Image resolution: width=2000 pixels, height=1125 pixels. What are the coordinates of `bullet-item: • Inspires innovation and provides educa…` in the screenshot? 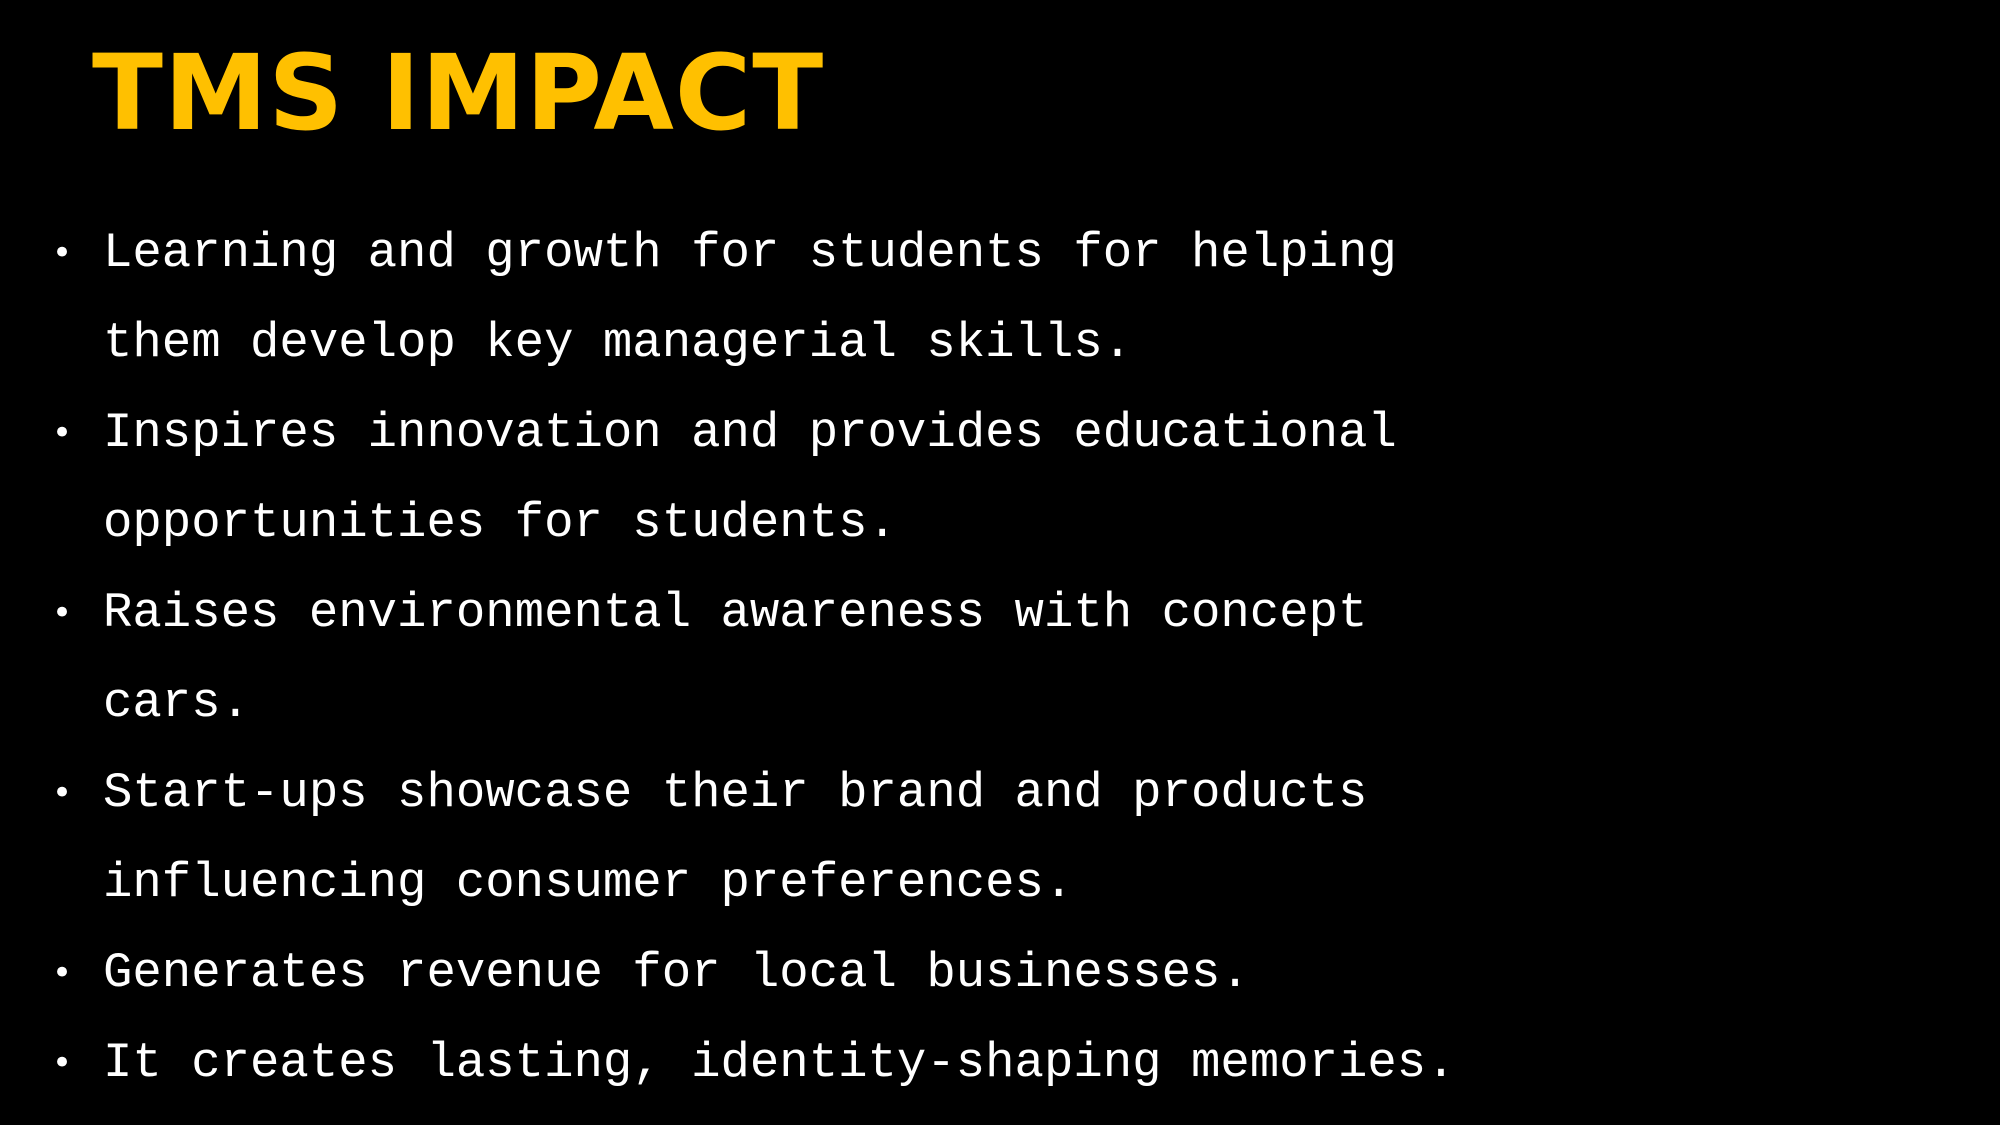 It's located at (832, 478).